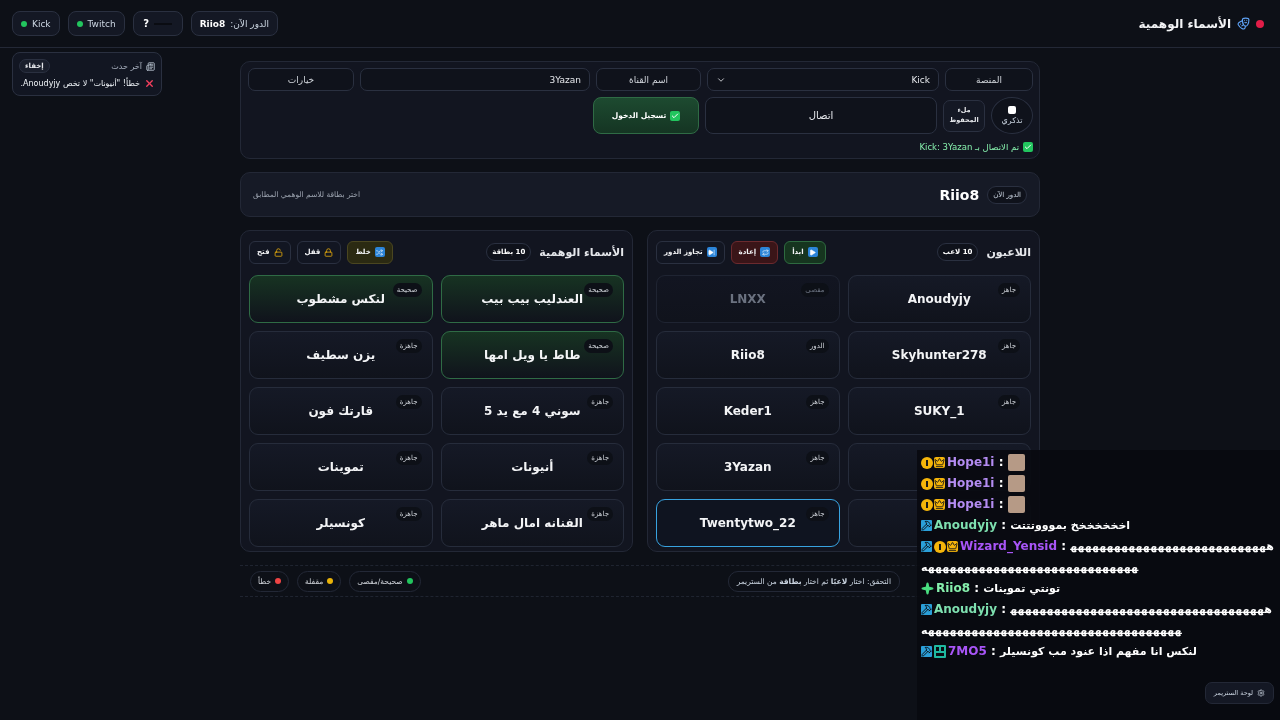 Image resolution: width=1280 pixels, height=720 pixels. Describe the element at coordinates (532, 523) in the screenshot. I see `card-name: الفنانه امال ماهر` at that location.